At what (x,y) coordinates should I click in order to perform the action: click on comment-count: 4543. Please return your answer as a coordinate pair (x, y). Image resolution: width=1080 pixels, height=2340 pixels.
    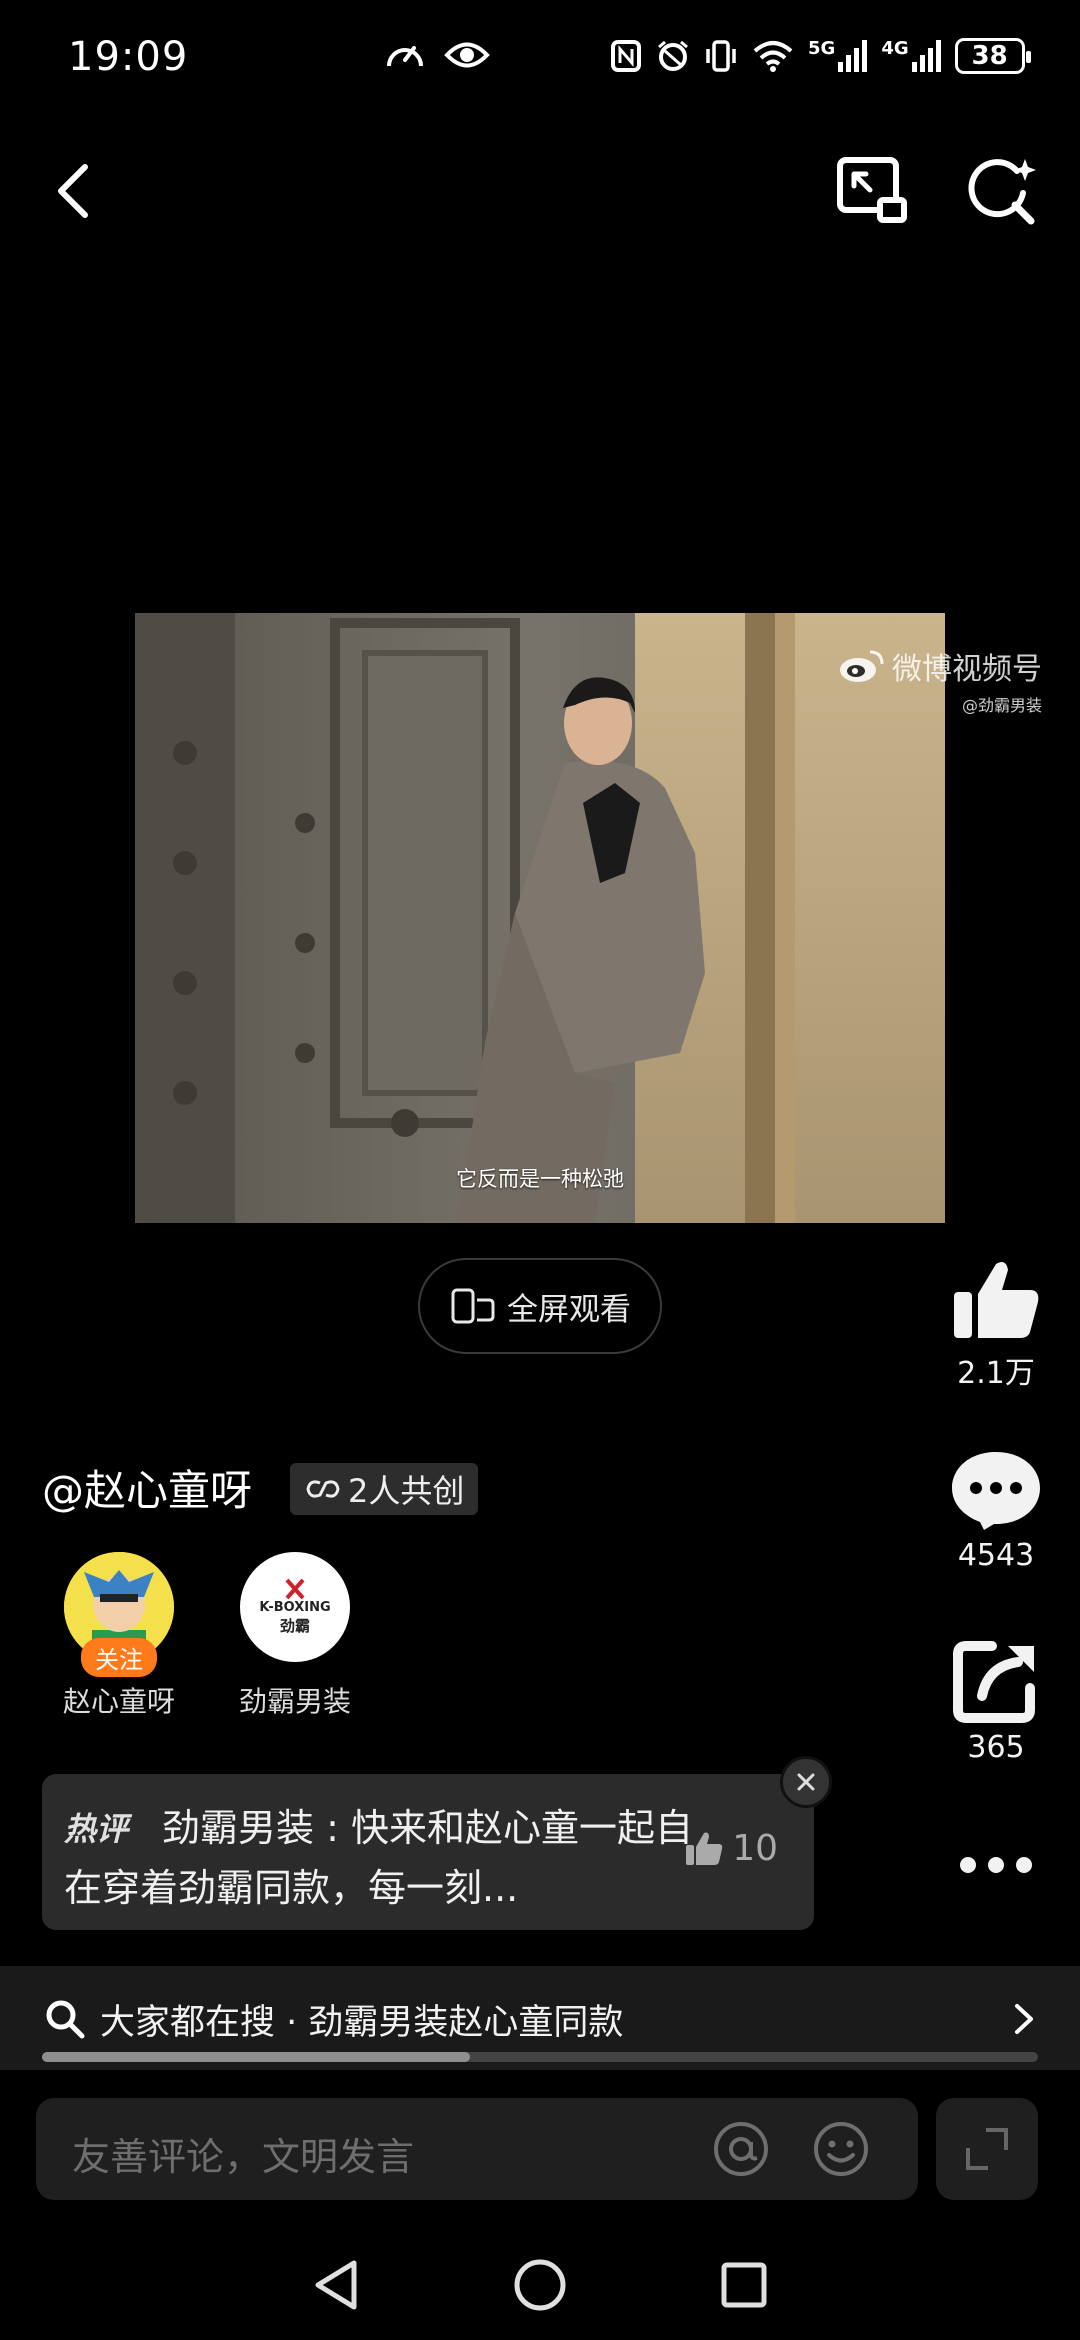
    Looking at the image, I should click on (996, 1555).